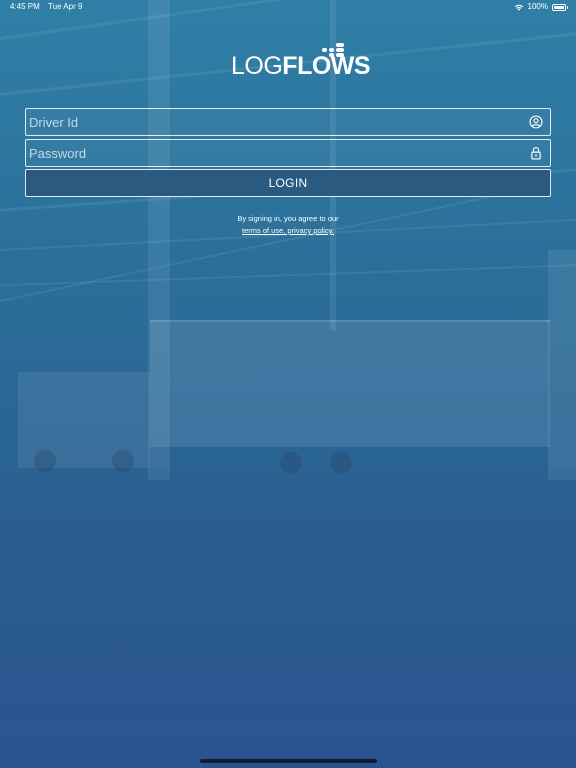 The width and height of the screenshot is (576, 768). What do you see at coordinates (46, 7) in the screenshot?
I see `status-left: 4:45 PM Tue Apr 9` at bounding box center [46, 7].